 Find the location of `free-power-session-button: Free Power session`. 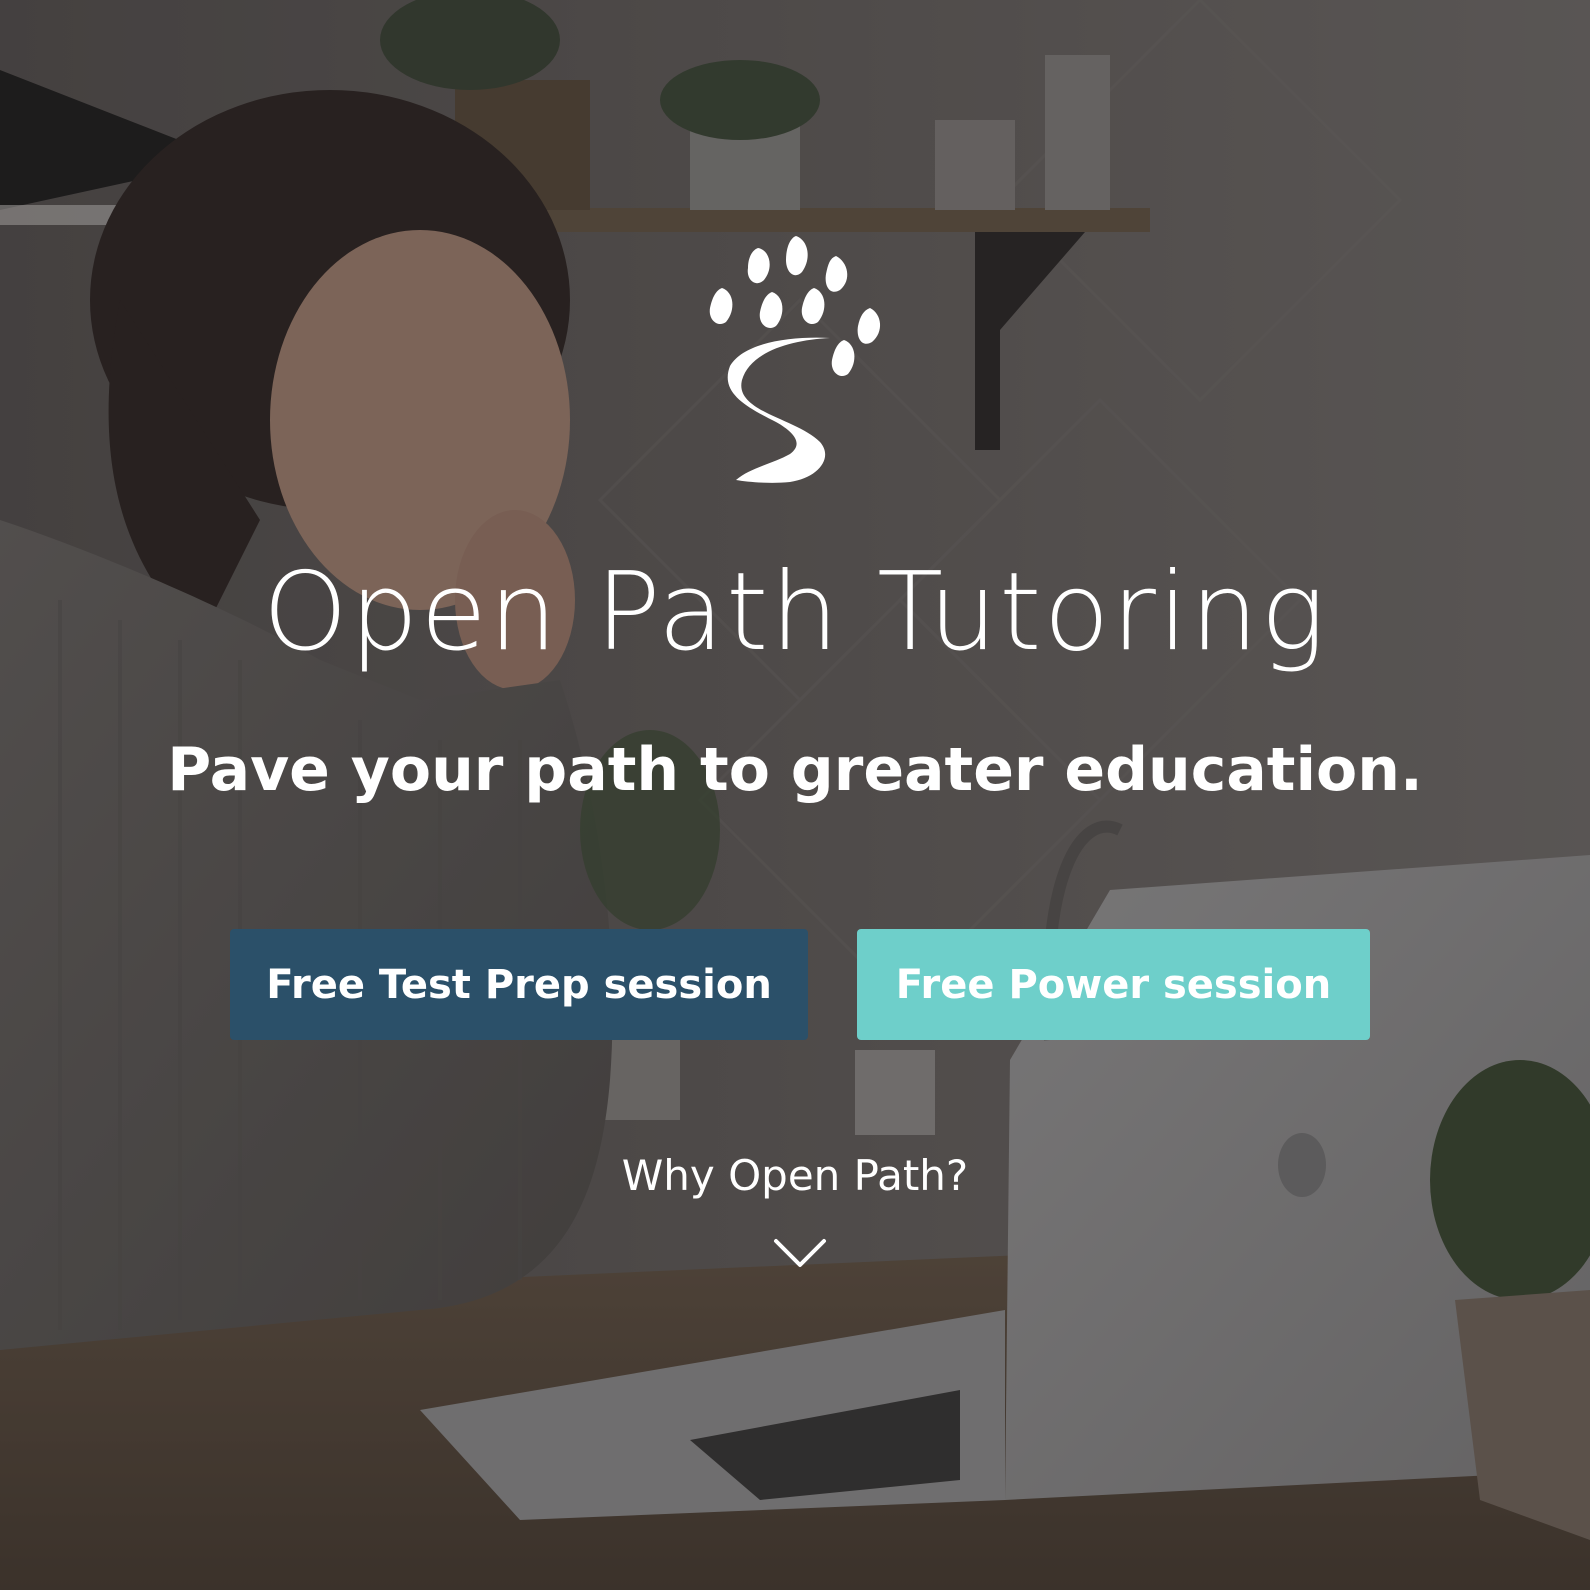

free-power-session-button: Free Power session is located at coordinates (1113, 984).